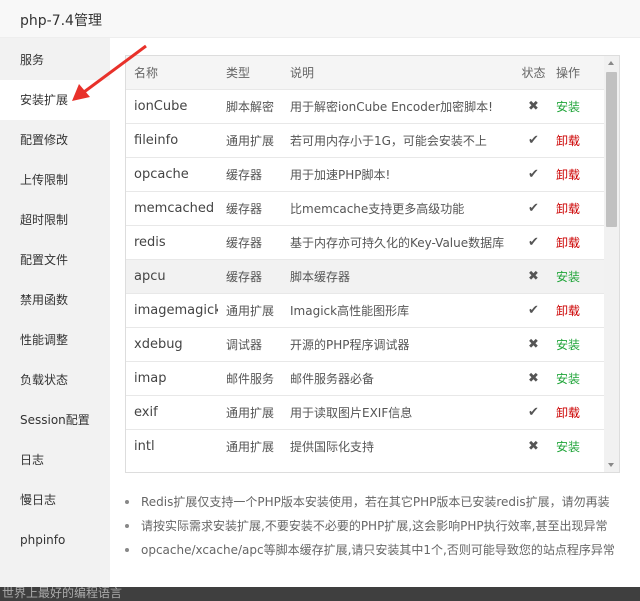 This screenshot has width=640, height=601. Describe the element at coordinates (332, 378) in the screenshot. I see `ext-desc: 邮件服务器必备` at that location.